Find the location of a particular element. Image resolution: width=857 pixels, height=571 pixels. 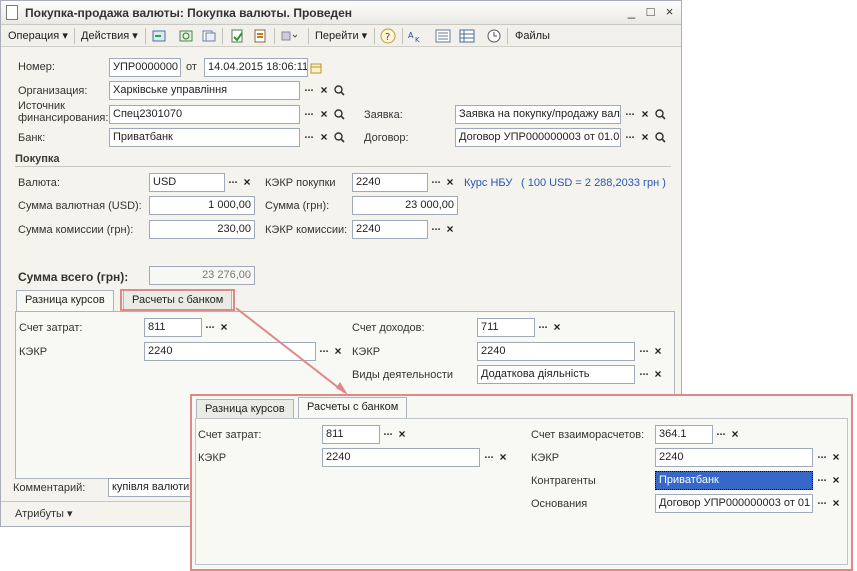

zoom-basis-clear-icon: × is located at coordinates (836, 503).